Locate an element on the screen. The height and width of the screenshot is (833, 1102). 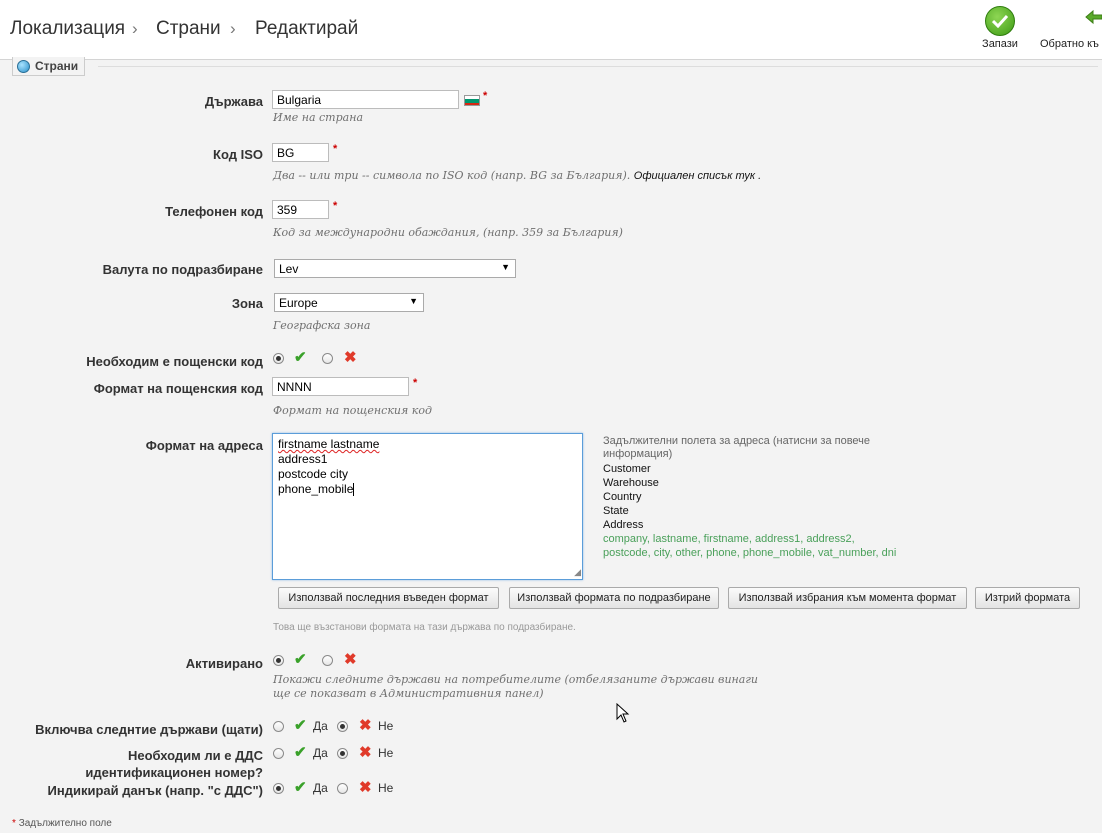
currency-value: Lev is located at coordinates (289, 269).